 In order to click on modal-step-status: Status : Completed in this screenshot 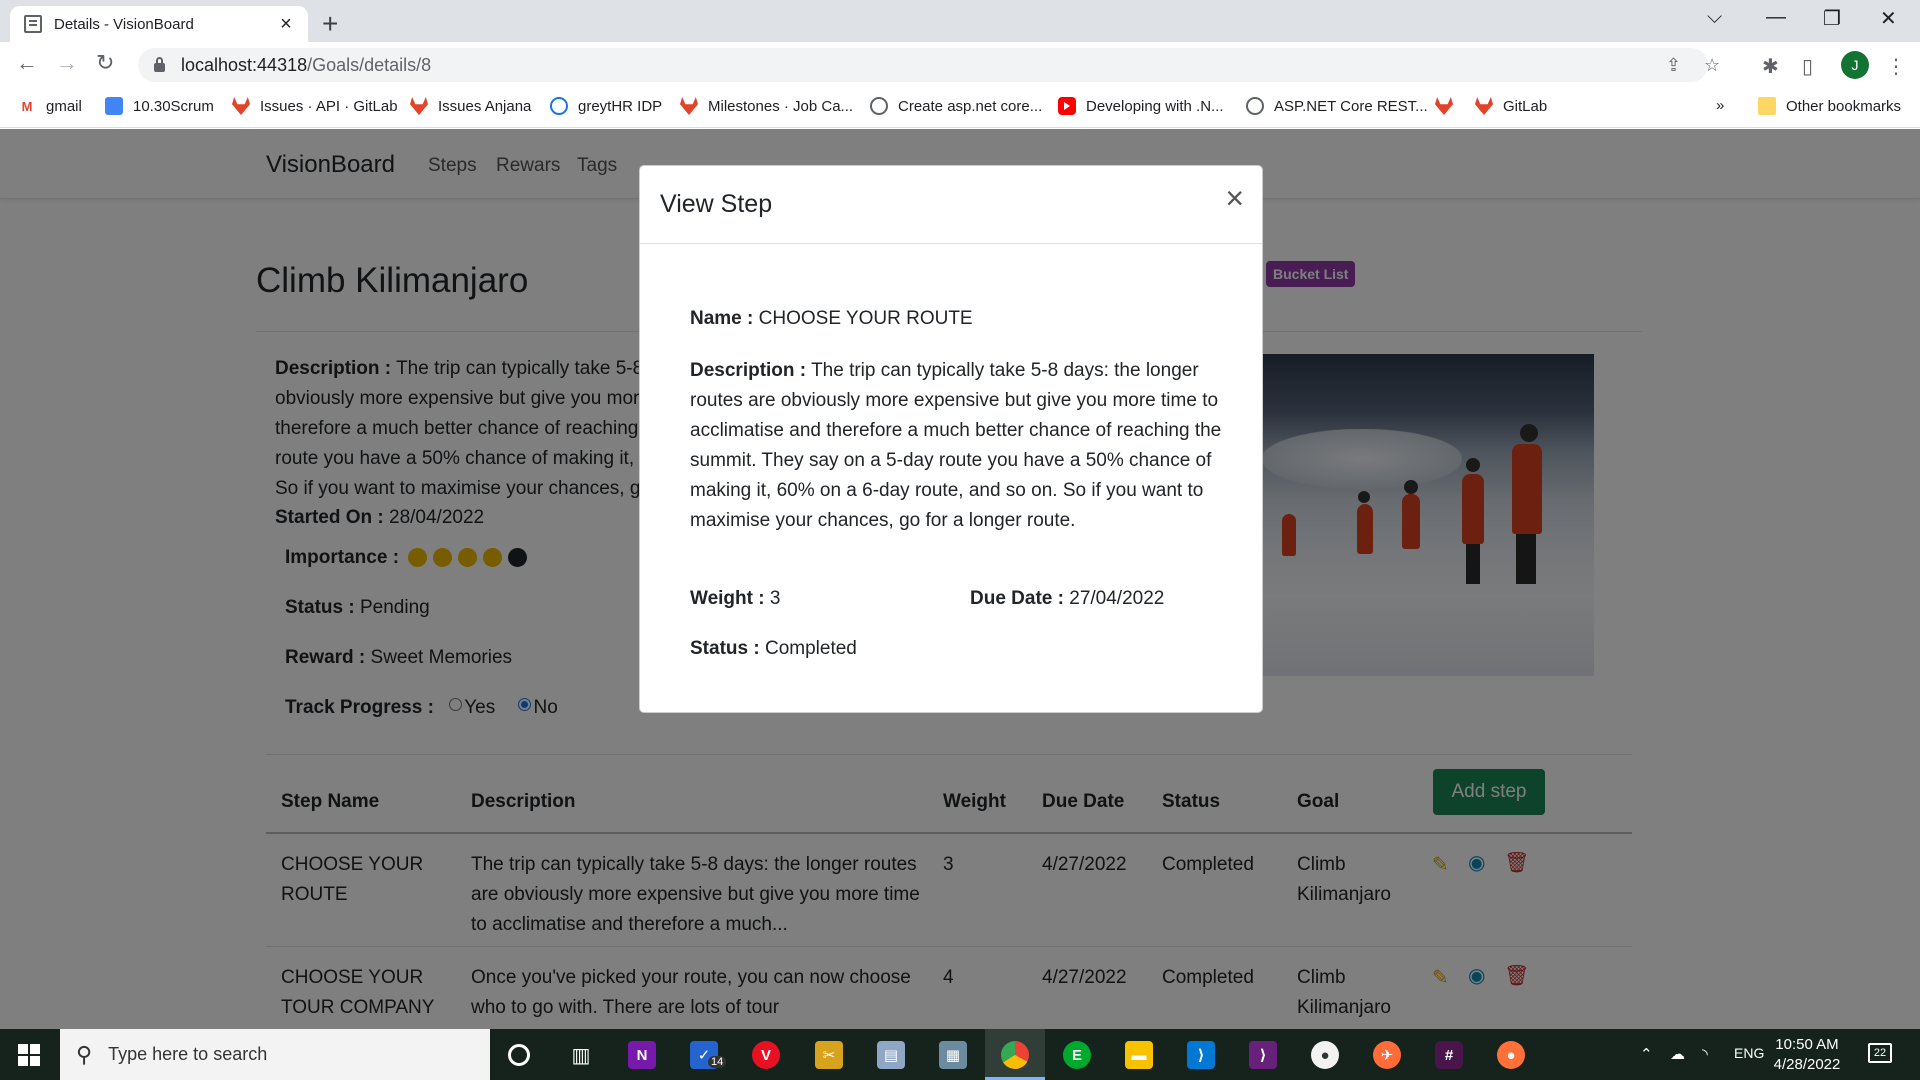, I will do `click(773, 648)`.